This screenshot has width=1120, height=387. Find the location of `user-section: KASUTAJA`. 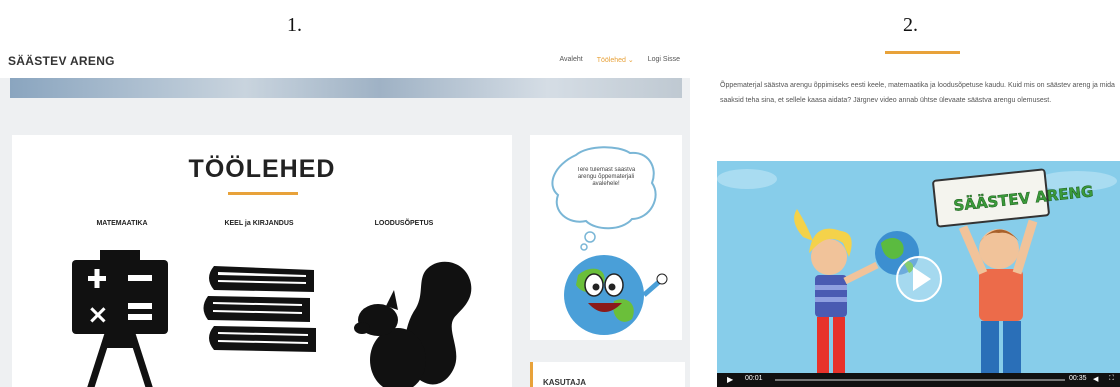

user-section: KASUTAJA is located at coordinates (607, 374).